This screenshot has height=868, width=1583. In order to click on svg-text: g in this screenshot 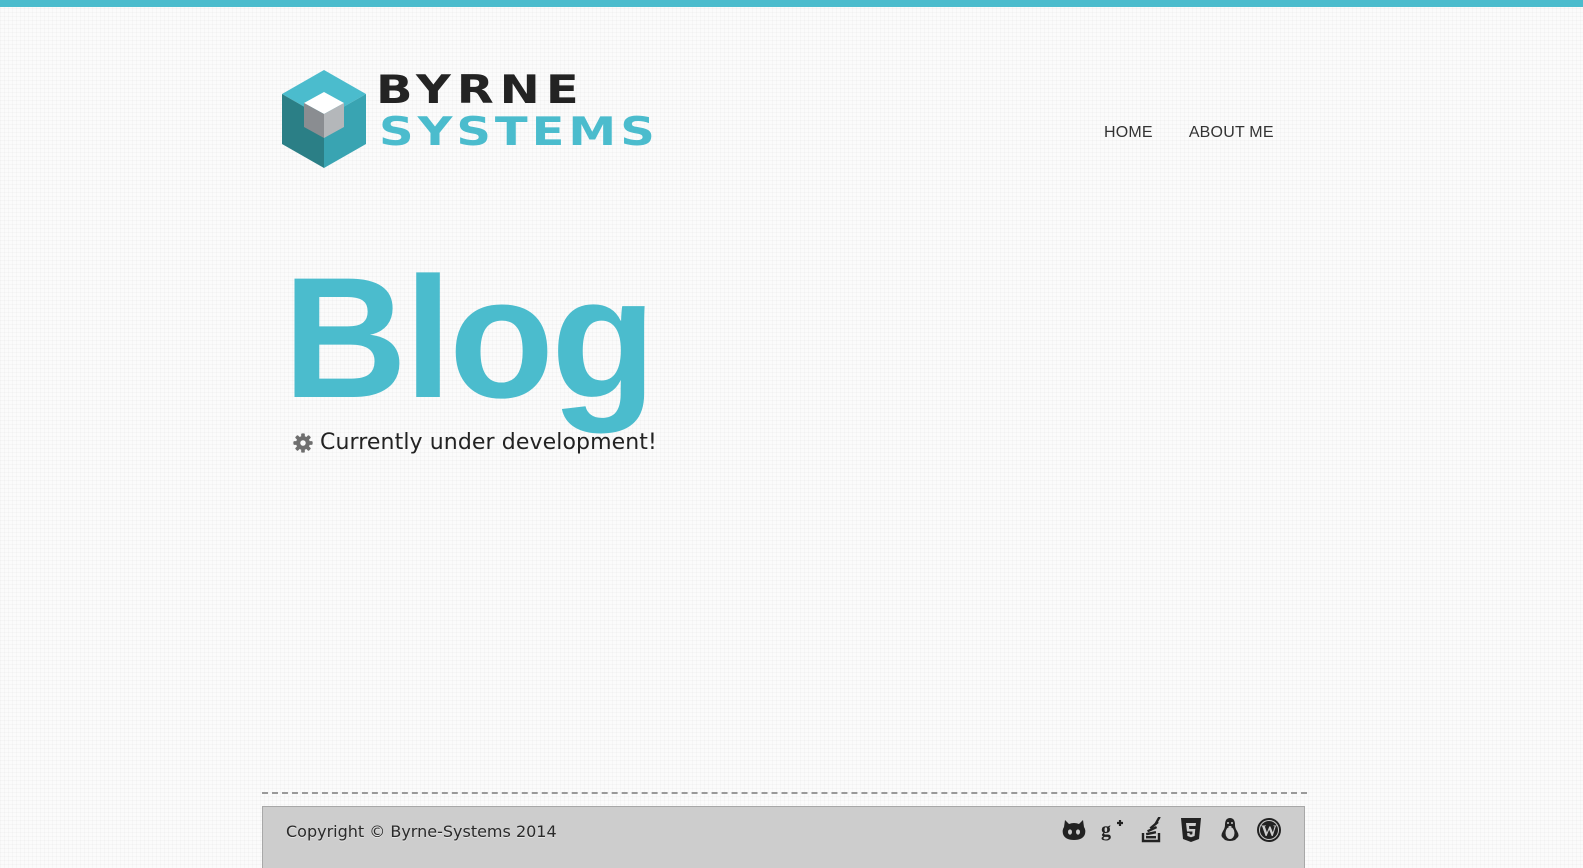, I will do `click(1106, 830)`.